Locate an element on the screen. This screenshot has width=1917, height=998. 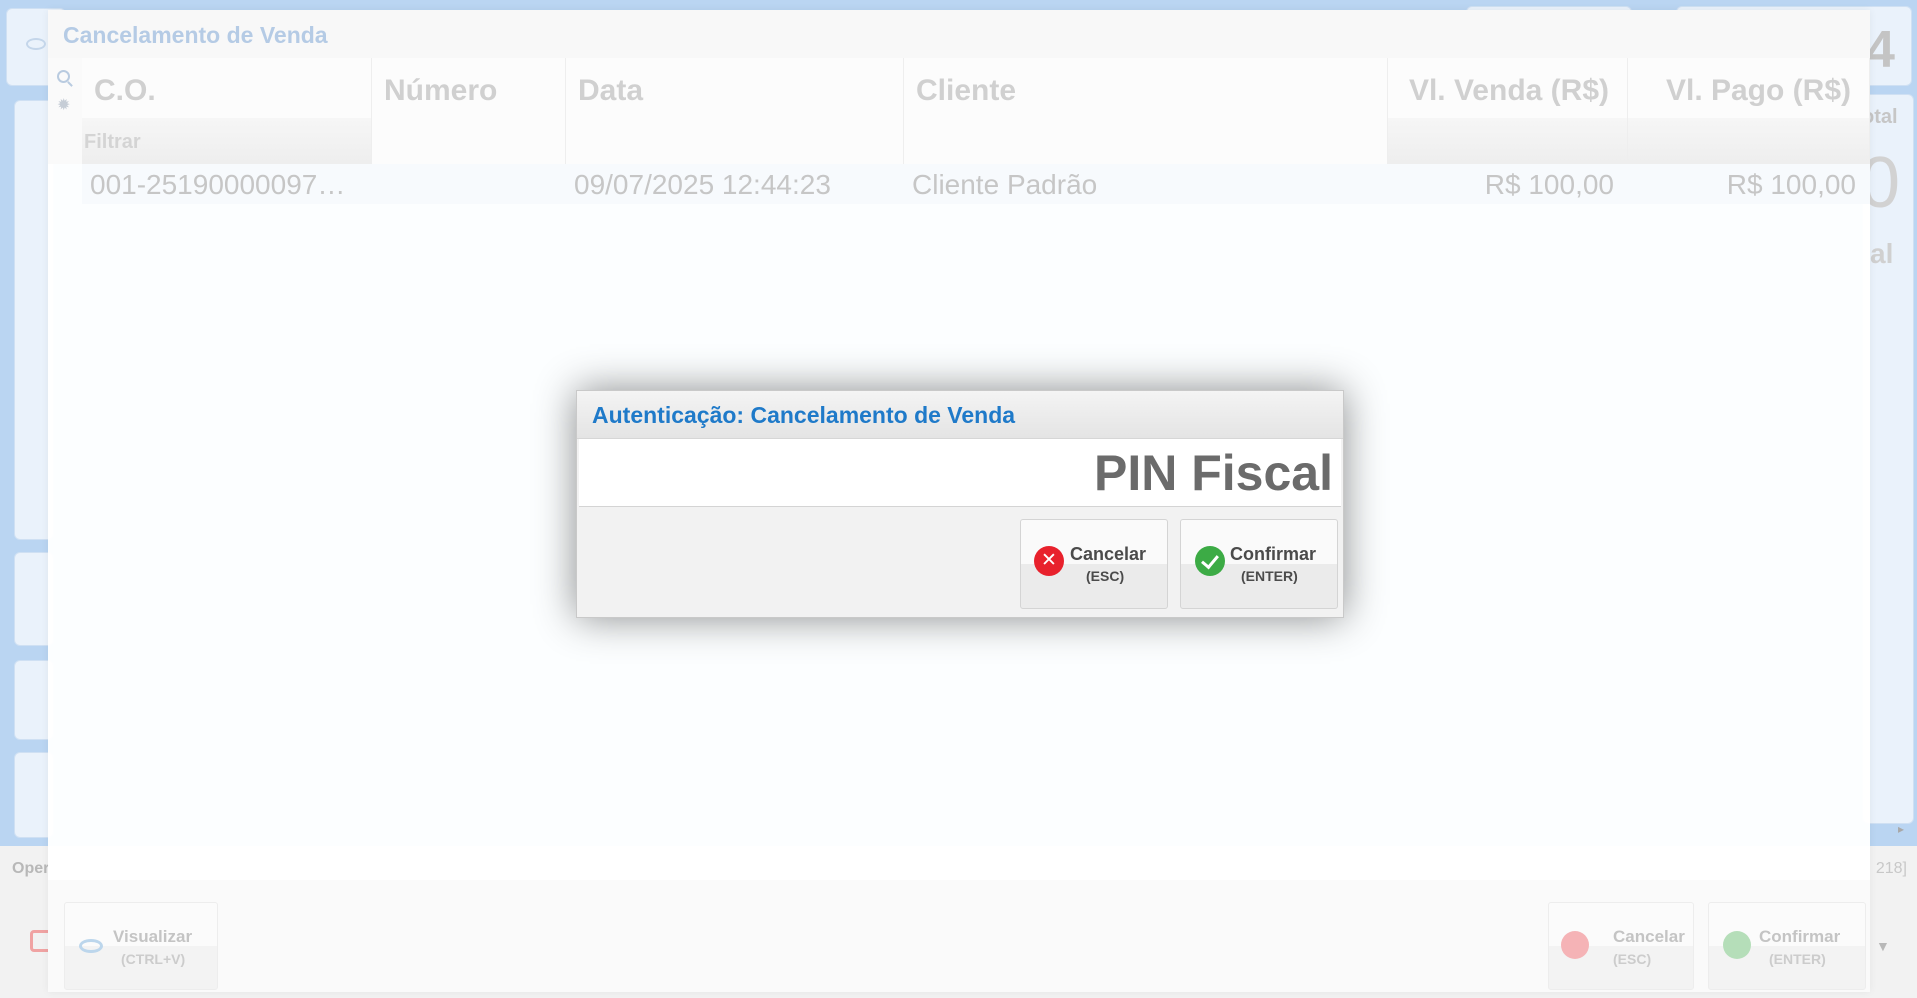
visualizar-shortcut: (CTRL+V) is located at coordinates (153, 959).